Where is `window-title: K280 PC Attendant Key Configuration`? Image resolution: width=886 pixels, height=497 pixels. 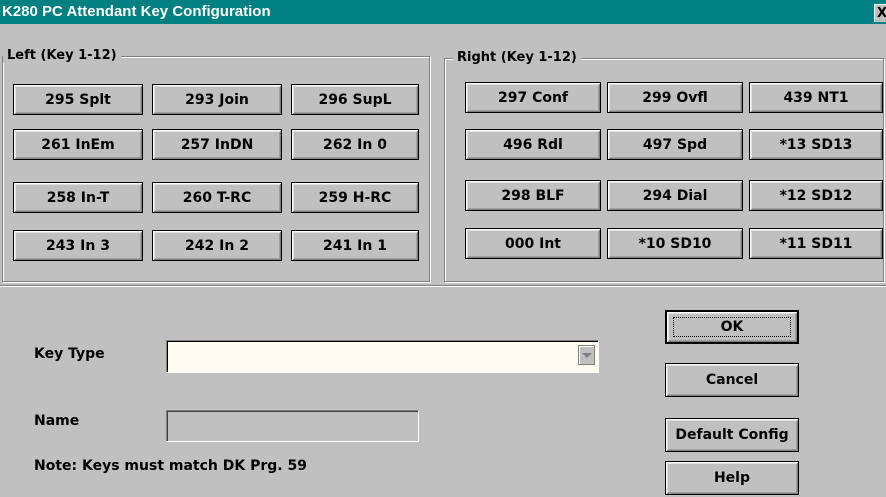
window-title: K280 PC Attendant Key Configuration is located at coordinates (136, 11).